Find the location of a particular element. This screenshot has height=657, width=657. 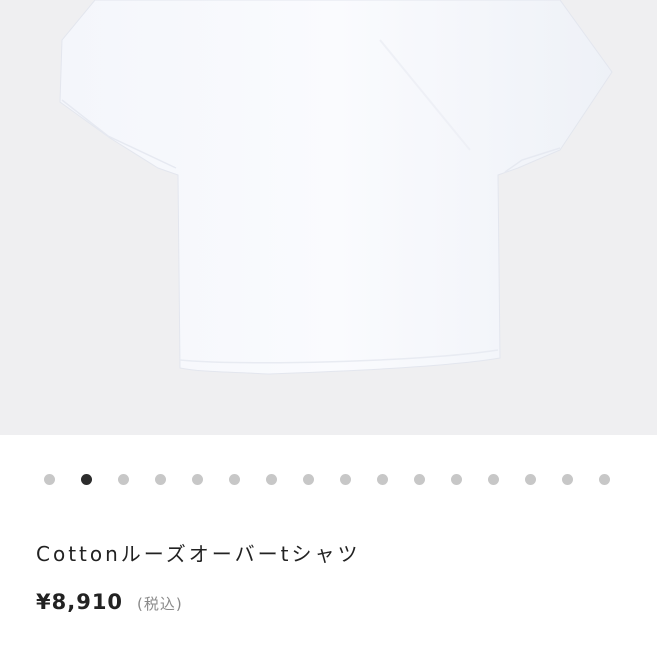

price-row: ¥8,910 (税込) is located at coordinates (109, 602).